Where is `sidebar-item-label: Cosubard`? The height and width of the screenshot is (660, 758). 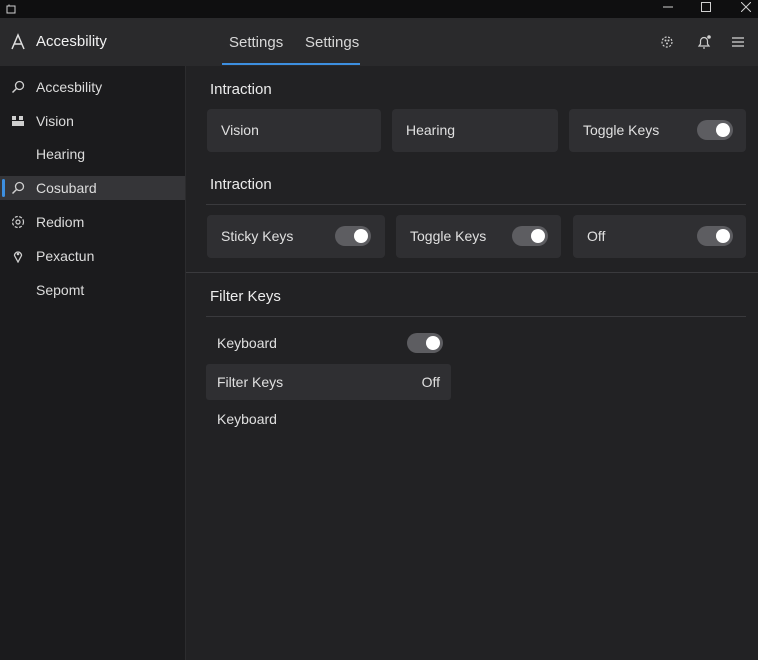
sidebar-item-label: Cosubard is located at coordinates (66, 188).